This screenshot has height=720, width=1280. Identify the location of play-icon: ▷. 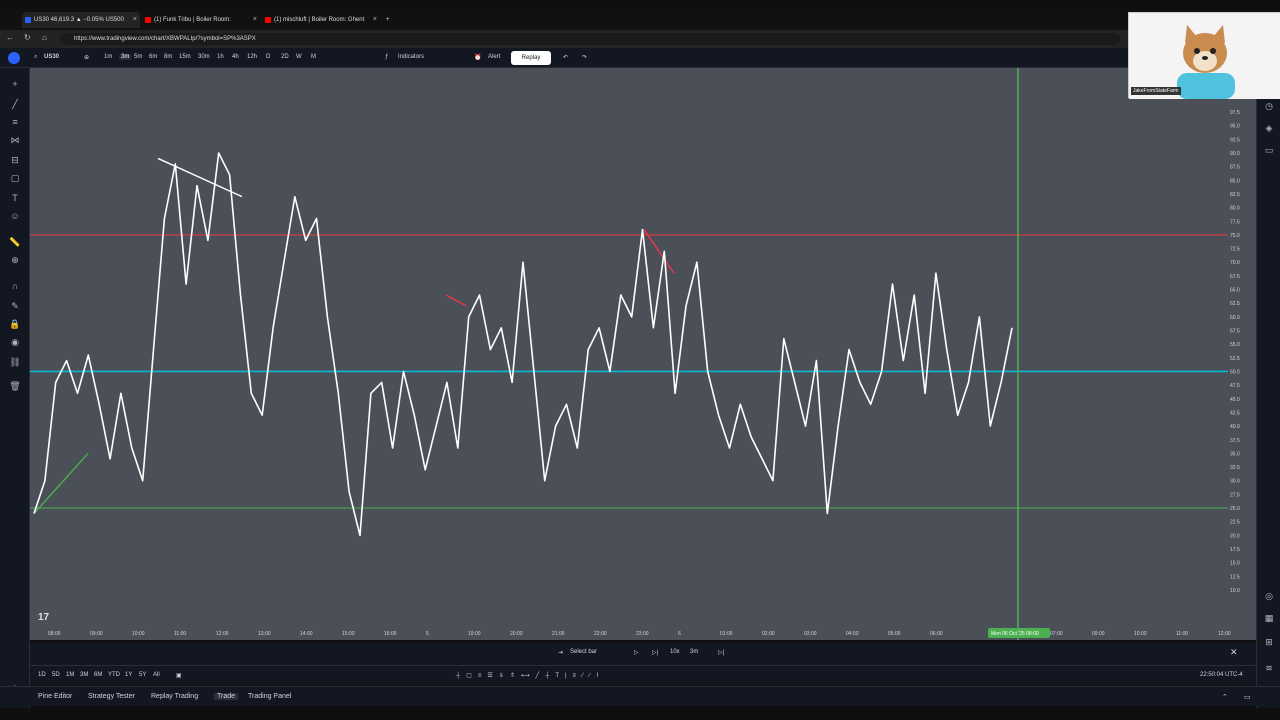
(636, 652).